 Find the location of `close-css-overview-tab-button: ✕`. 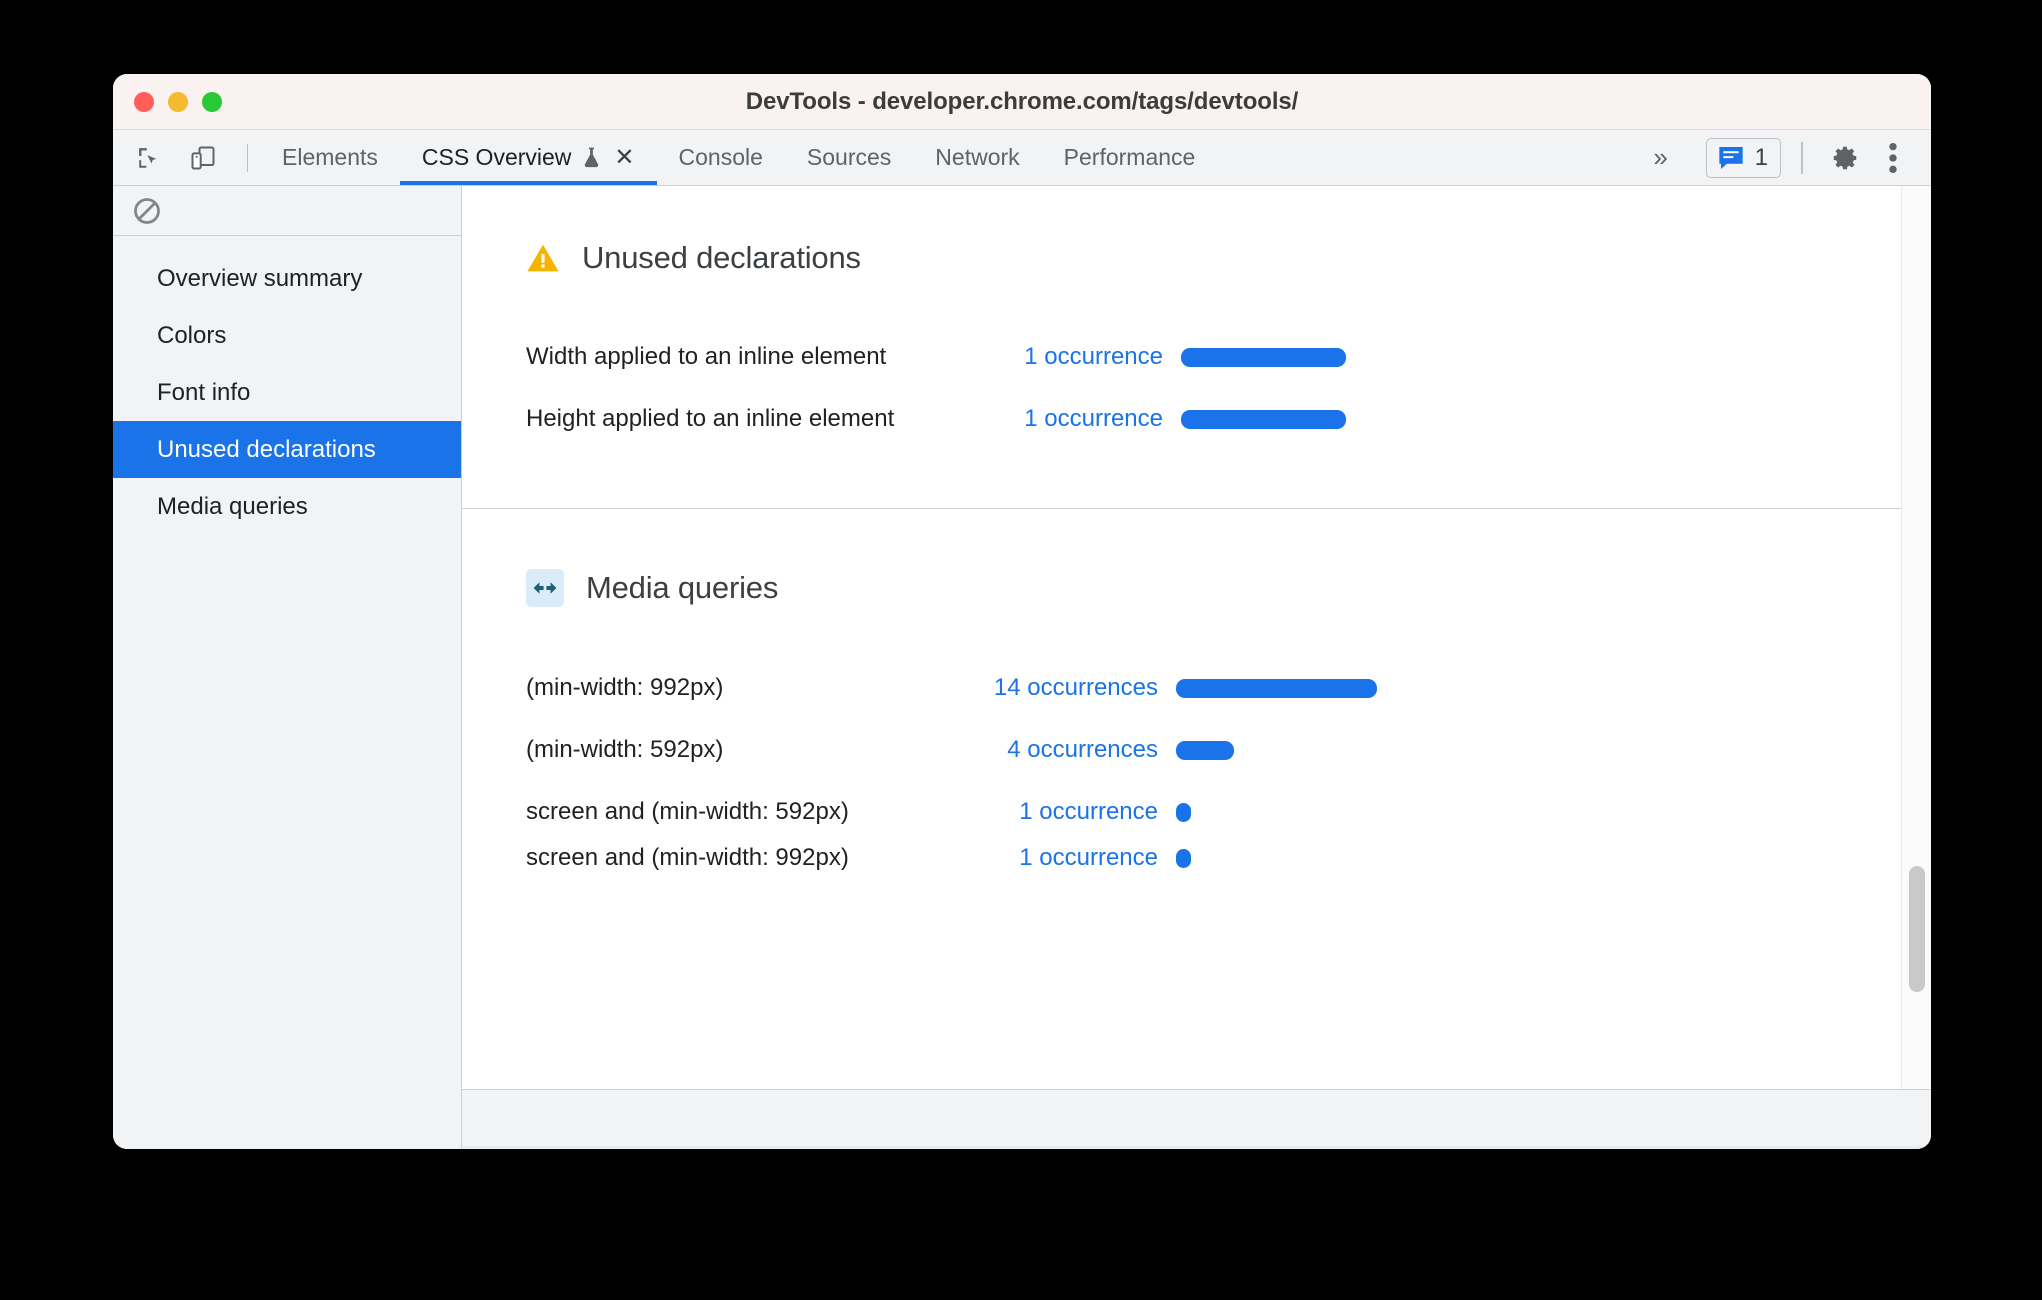

close-css-overview-tab-button: ✕ is located at coordinates (624, 157).